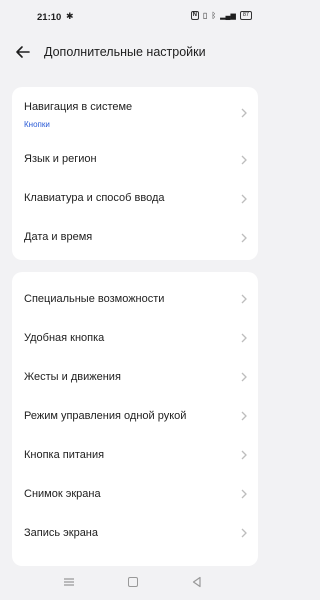  I want to click on battery-icon: 87, so click(245, 15).